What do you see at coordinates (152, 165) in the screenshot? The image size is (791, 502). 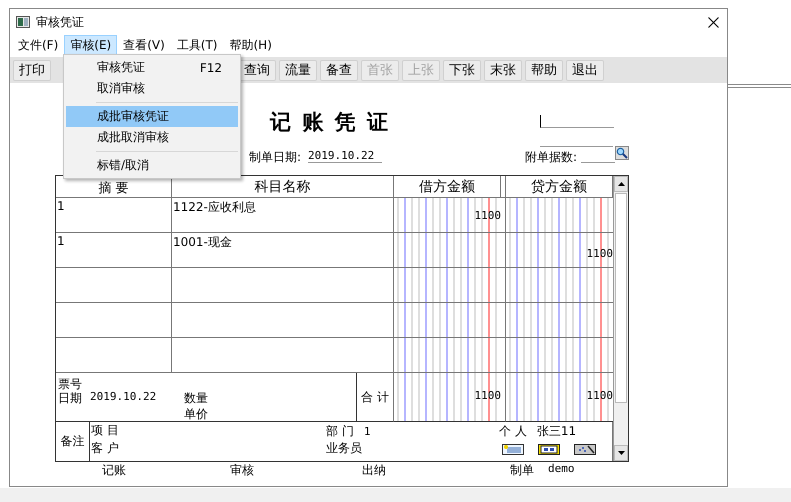 I see `menu-option: 标错/取消` at bounding box center [152, 165].